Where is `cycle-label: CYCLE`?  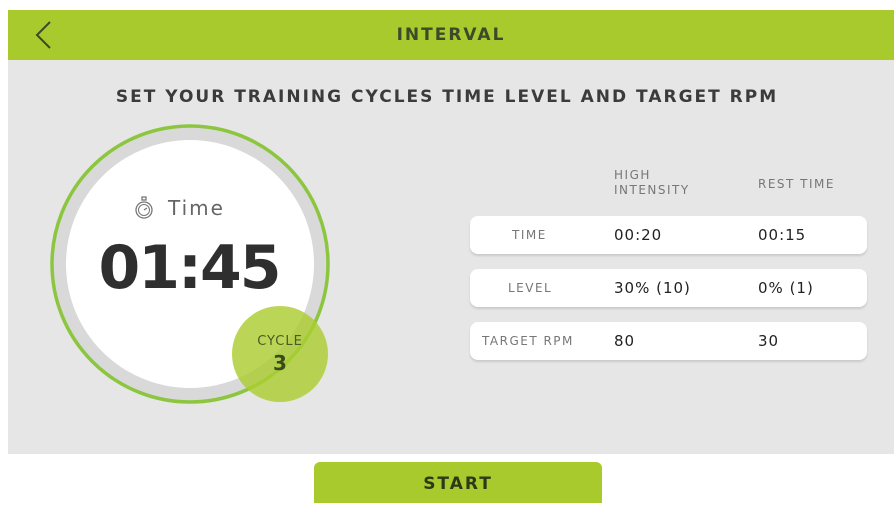
cycle-label: CYCLE is located at coordinates (280, 341).